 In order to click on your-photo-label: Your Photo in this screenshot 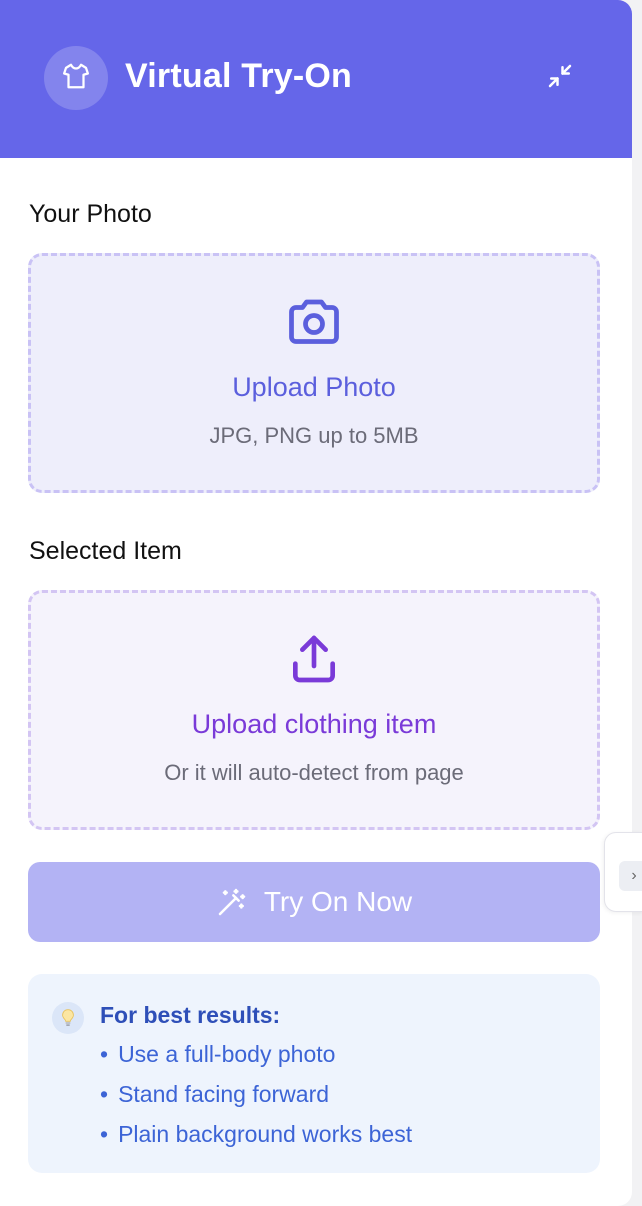, I will do `click(90, 214)`.